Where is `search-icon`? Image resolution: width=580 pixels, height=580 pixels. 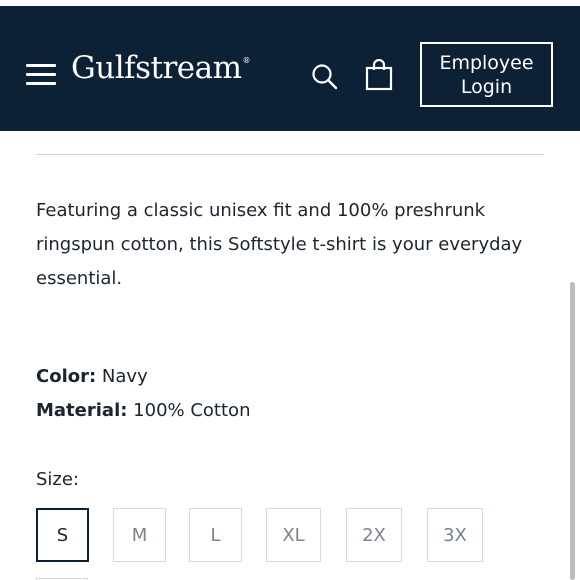 search-icon is located at coordinates (325, 77).